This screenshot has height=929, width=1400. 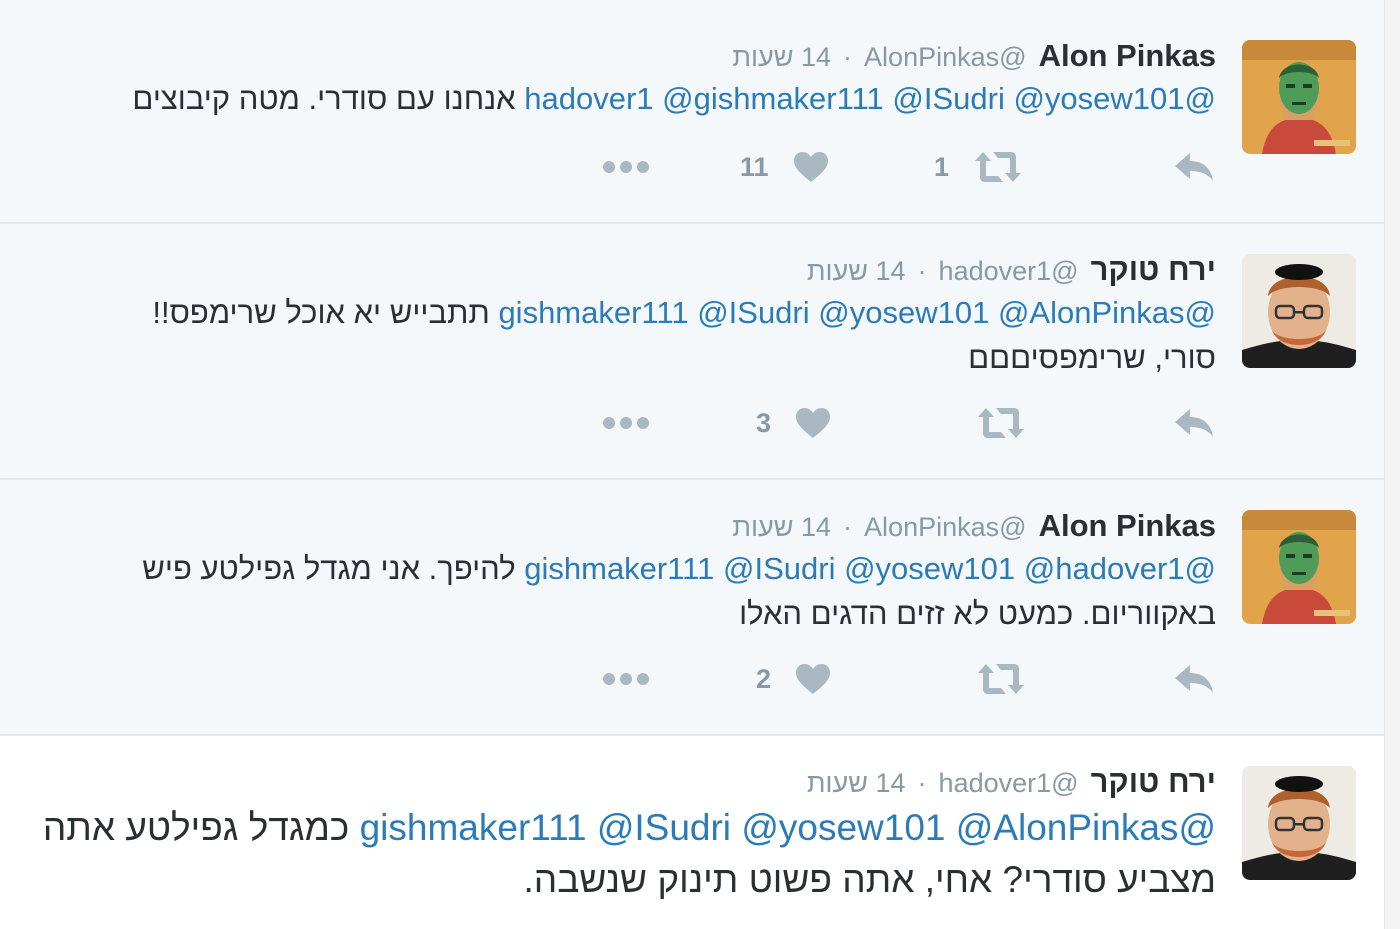 What do you see at coordinates (325, 312) in the screenshot?
I see `tweet-text-segment: תתבייש יא אוכל שרימפס!!` at bounding box center [325, 312].